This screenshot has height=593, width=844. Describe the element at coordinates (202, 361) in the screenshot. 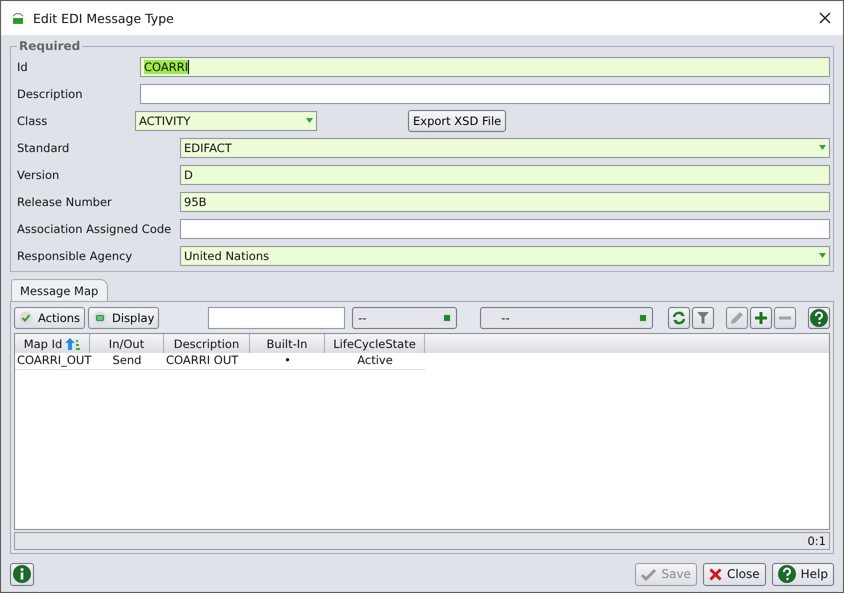

I see `table-cell-text: COARRI OUT` at that location.